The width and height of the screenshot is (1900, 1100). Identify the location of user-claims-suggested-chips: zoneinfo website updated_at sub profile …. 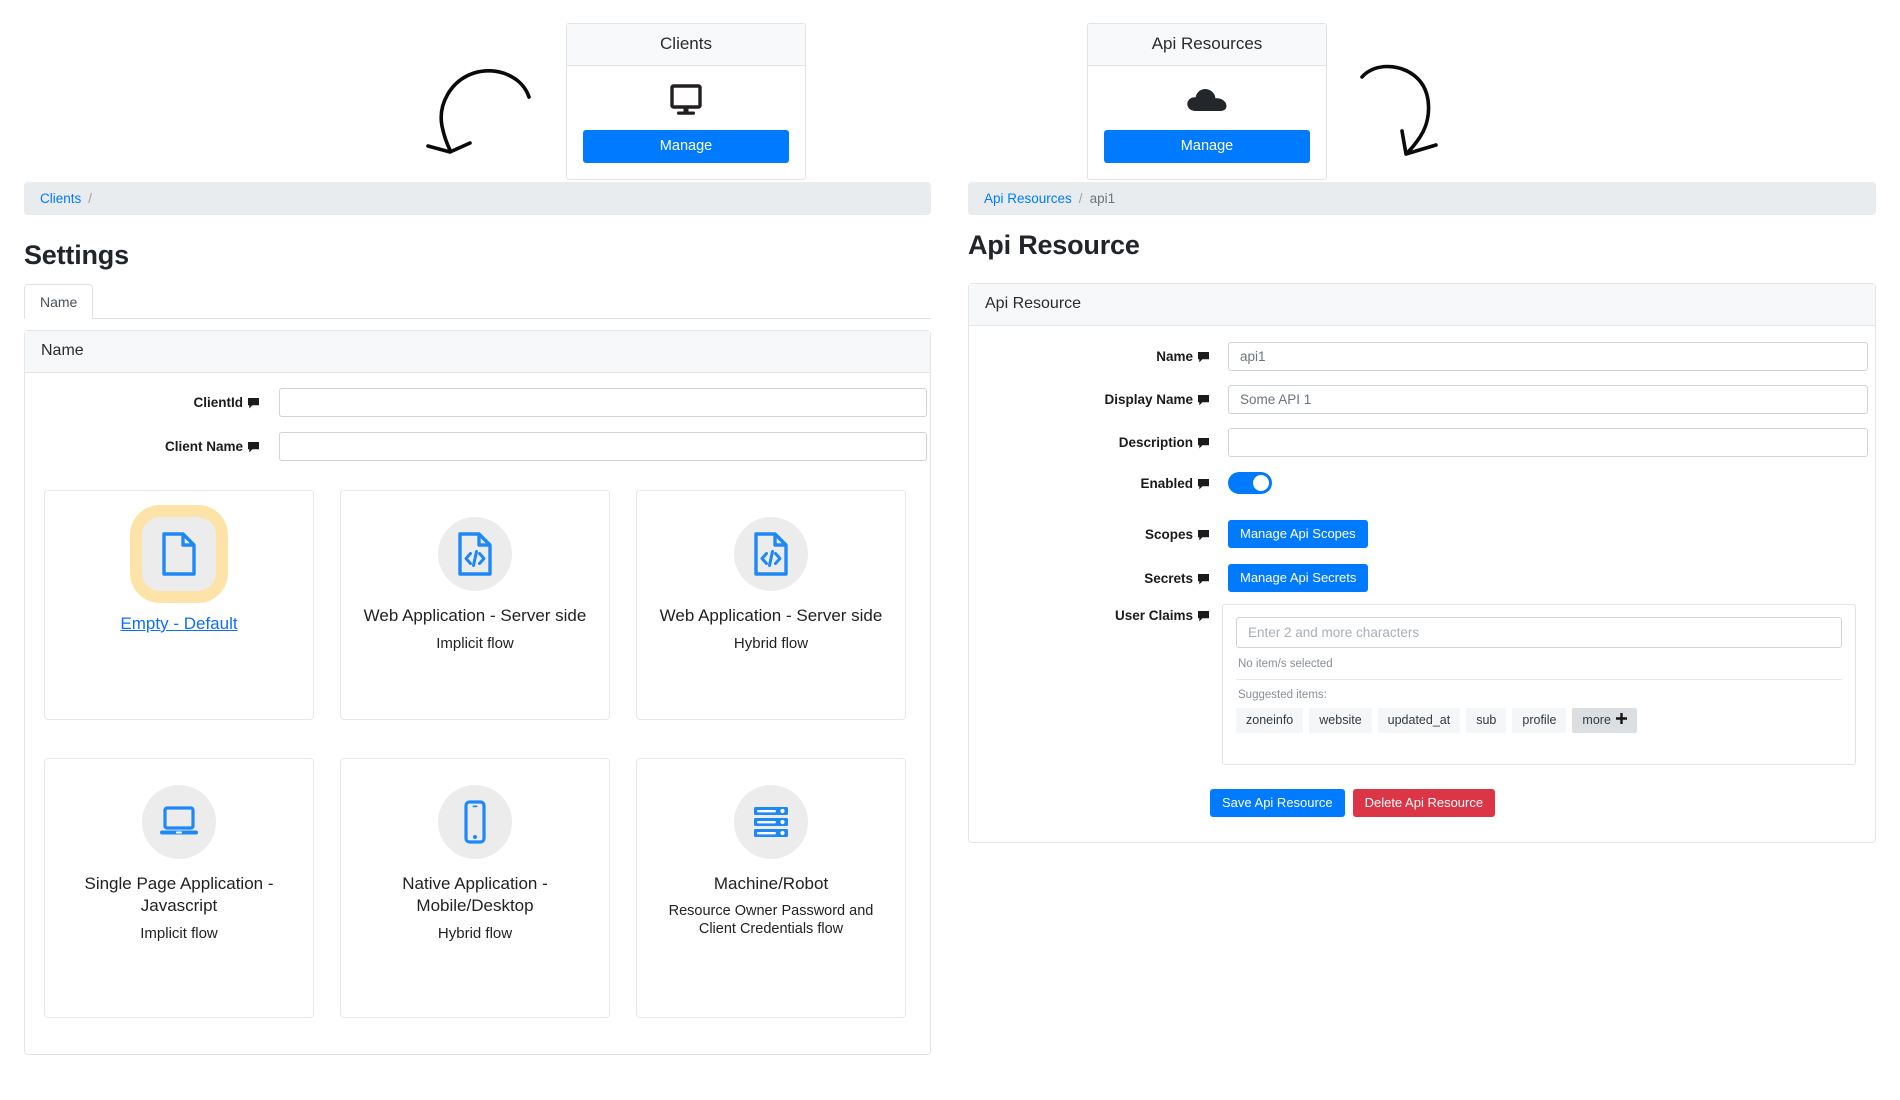
(1539, 720).